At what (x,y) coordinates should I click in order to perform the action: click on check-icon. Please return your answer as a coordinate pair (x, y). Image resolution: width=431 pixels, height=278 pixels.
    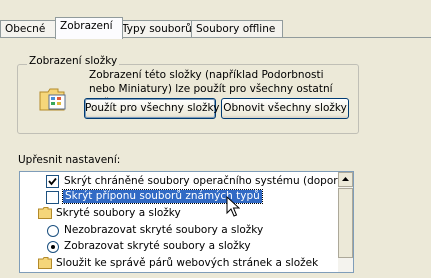
    Looking at the image, I should click on (52, 181).